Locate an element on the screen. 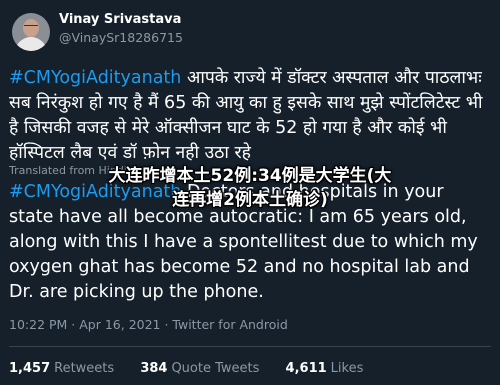  overlay-line-2: 连再增2例本土确诊) is located at coordinates (250, 200).